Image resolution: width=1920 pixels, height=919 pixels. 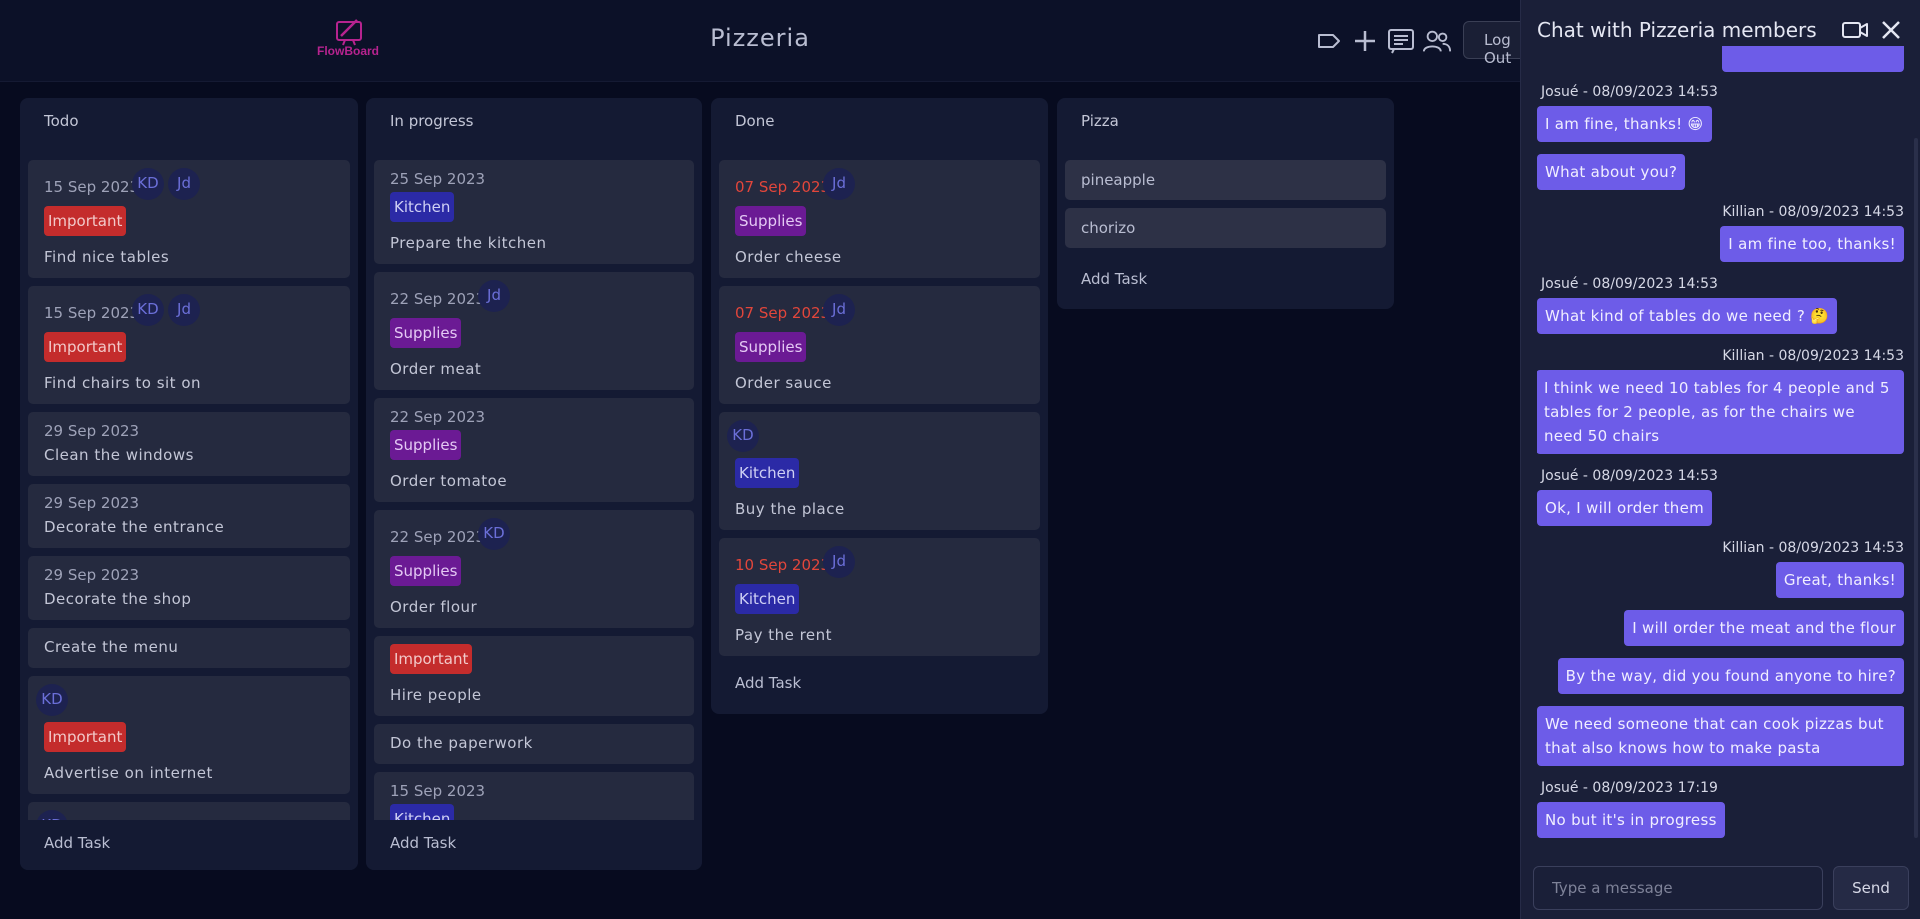 What do you see at coordinates (128, 773) in the screenshot?
I see `task-name: Advertise on internet` at bounding box center [128, 773].